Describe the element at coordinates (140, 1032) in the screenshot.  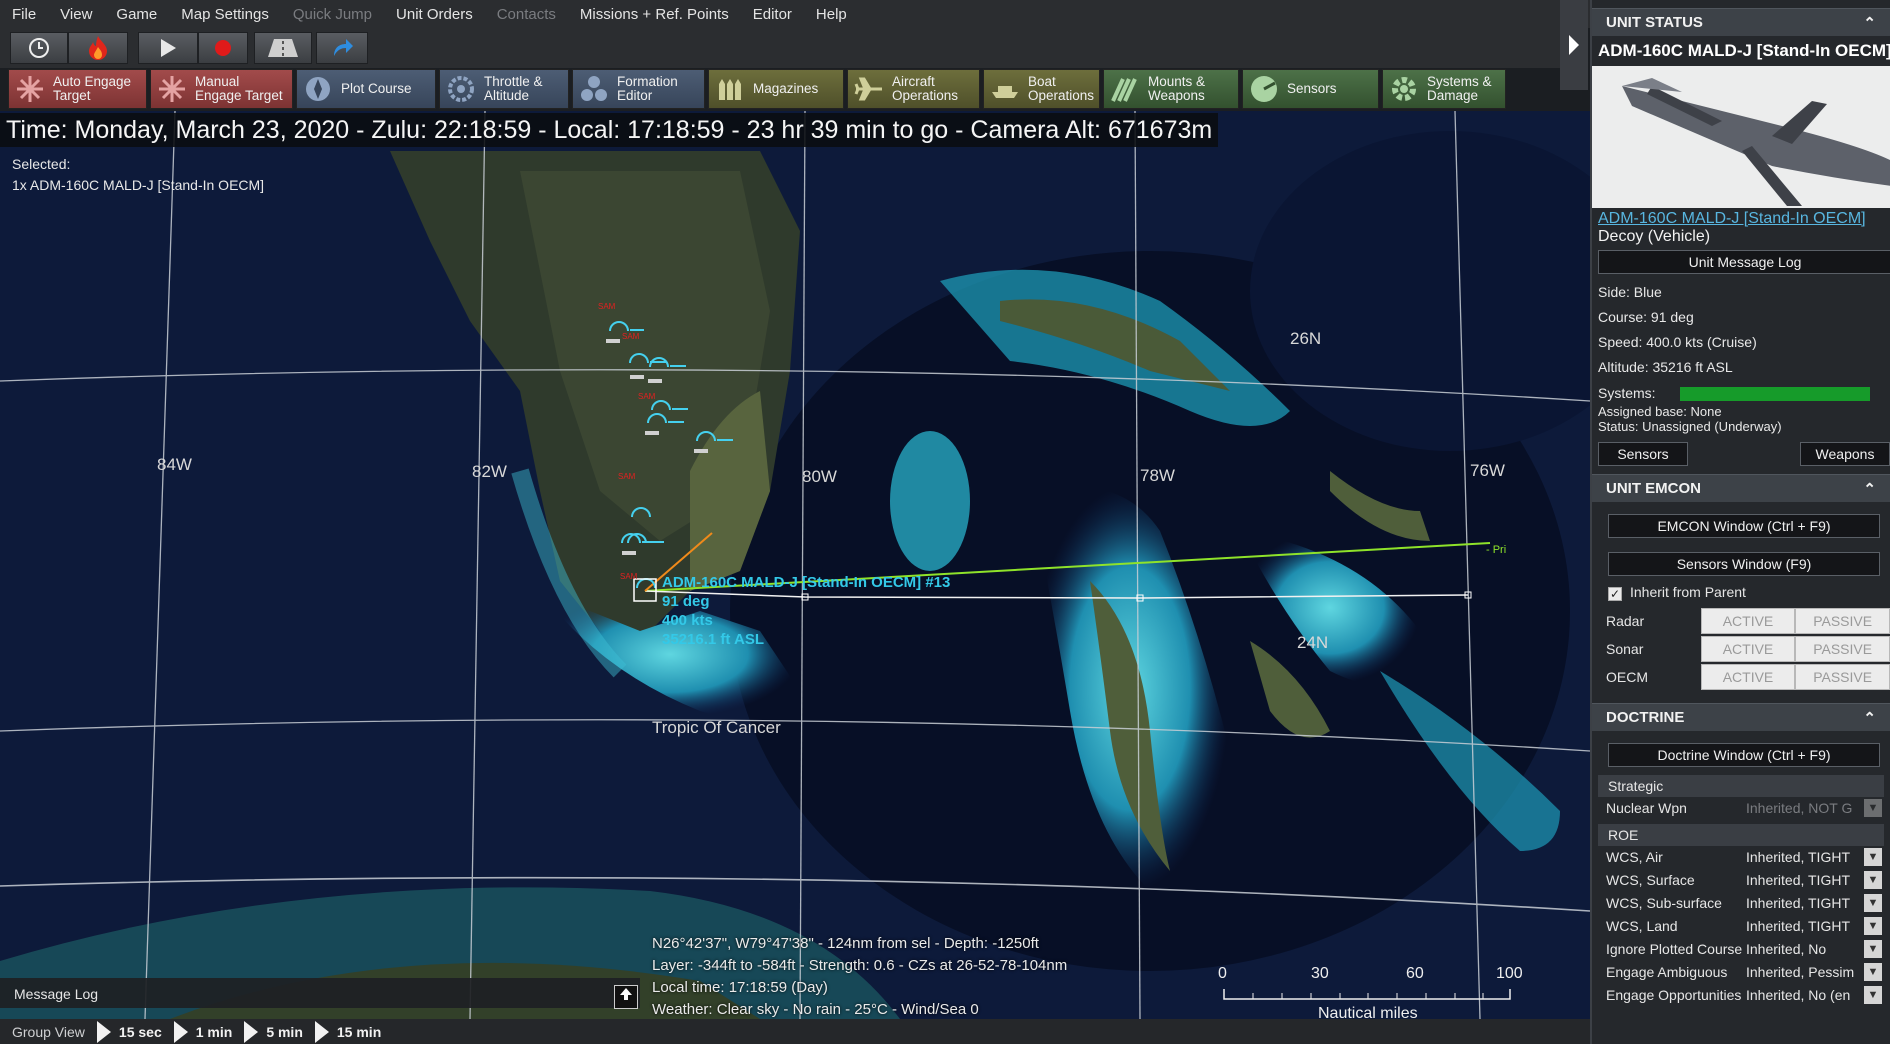
I see `speed-15sec: 15 sec` at that location.